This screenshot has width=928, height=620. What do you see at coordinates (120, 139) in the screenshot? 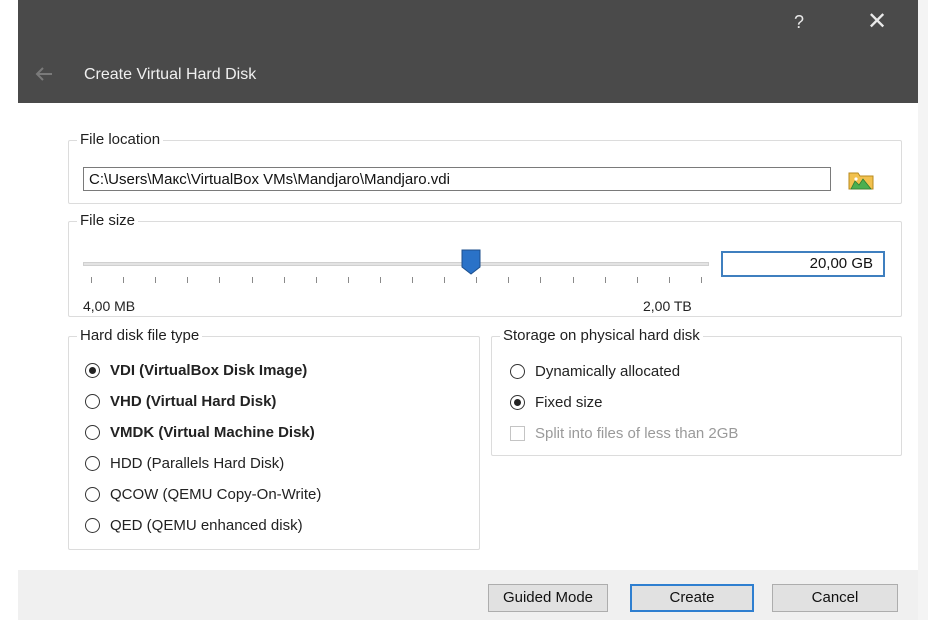
I see `file-location-title: File location` at bounding box center [120, 139].